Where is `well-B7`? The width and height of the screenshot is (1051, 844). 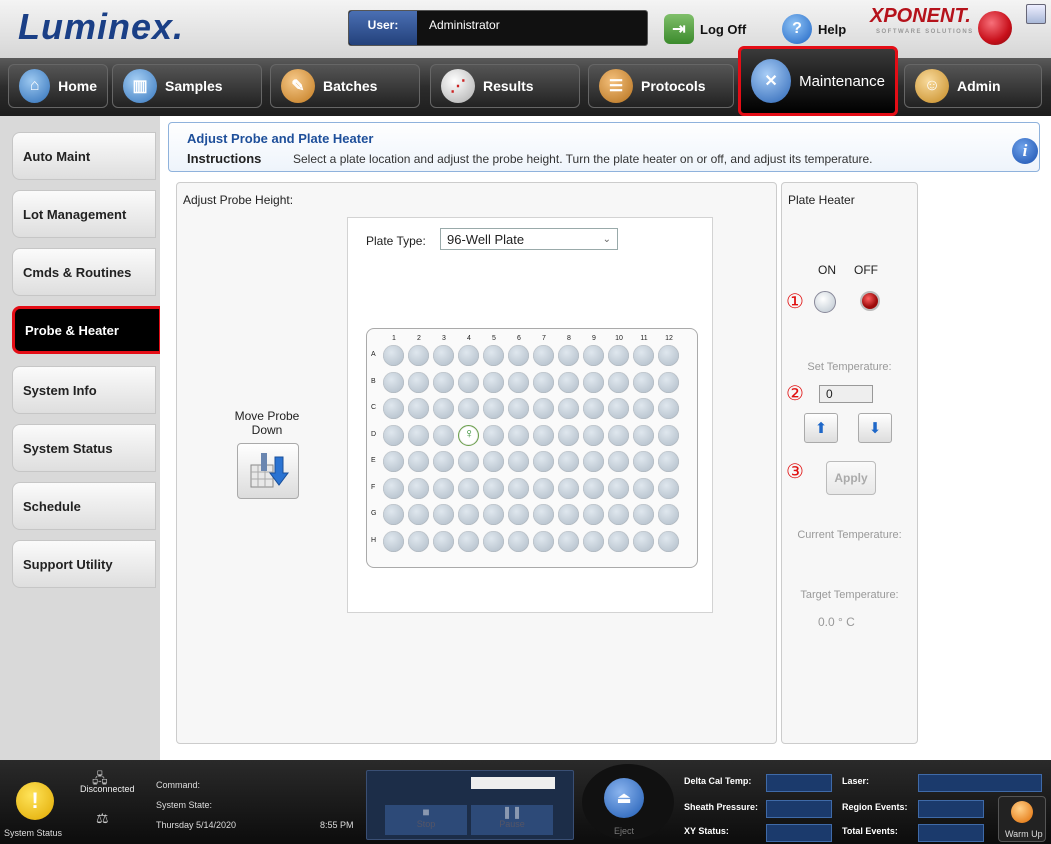
well-B7 is located at coordinates (543, 382).